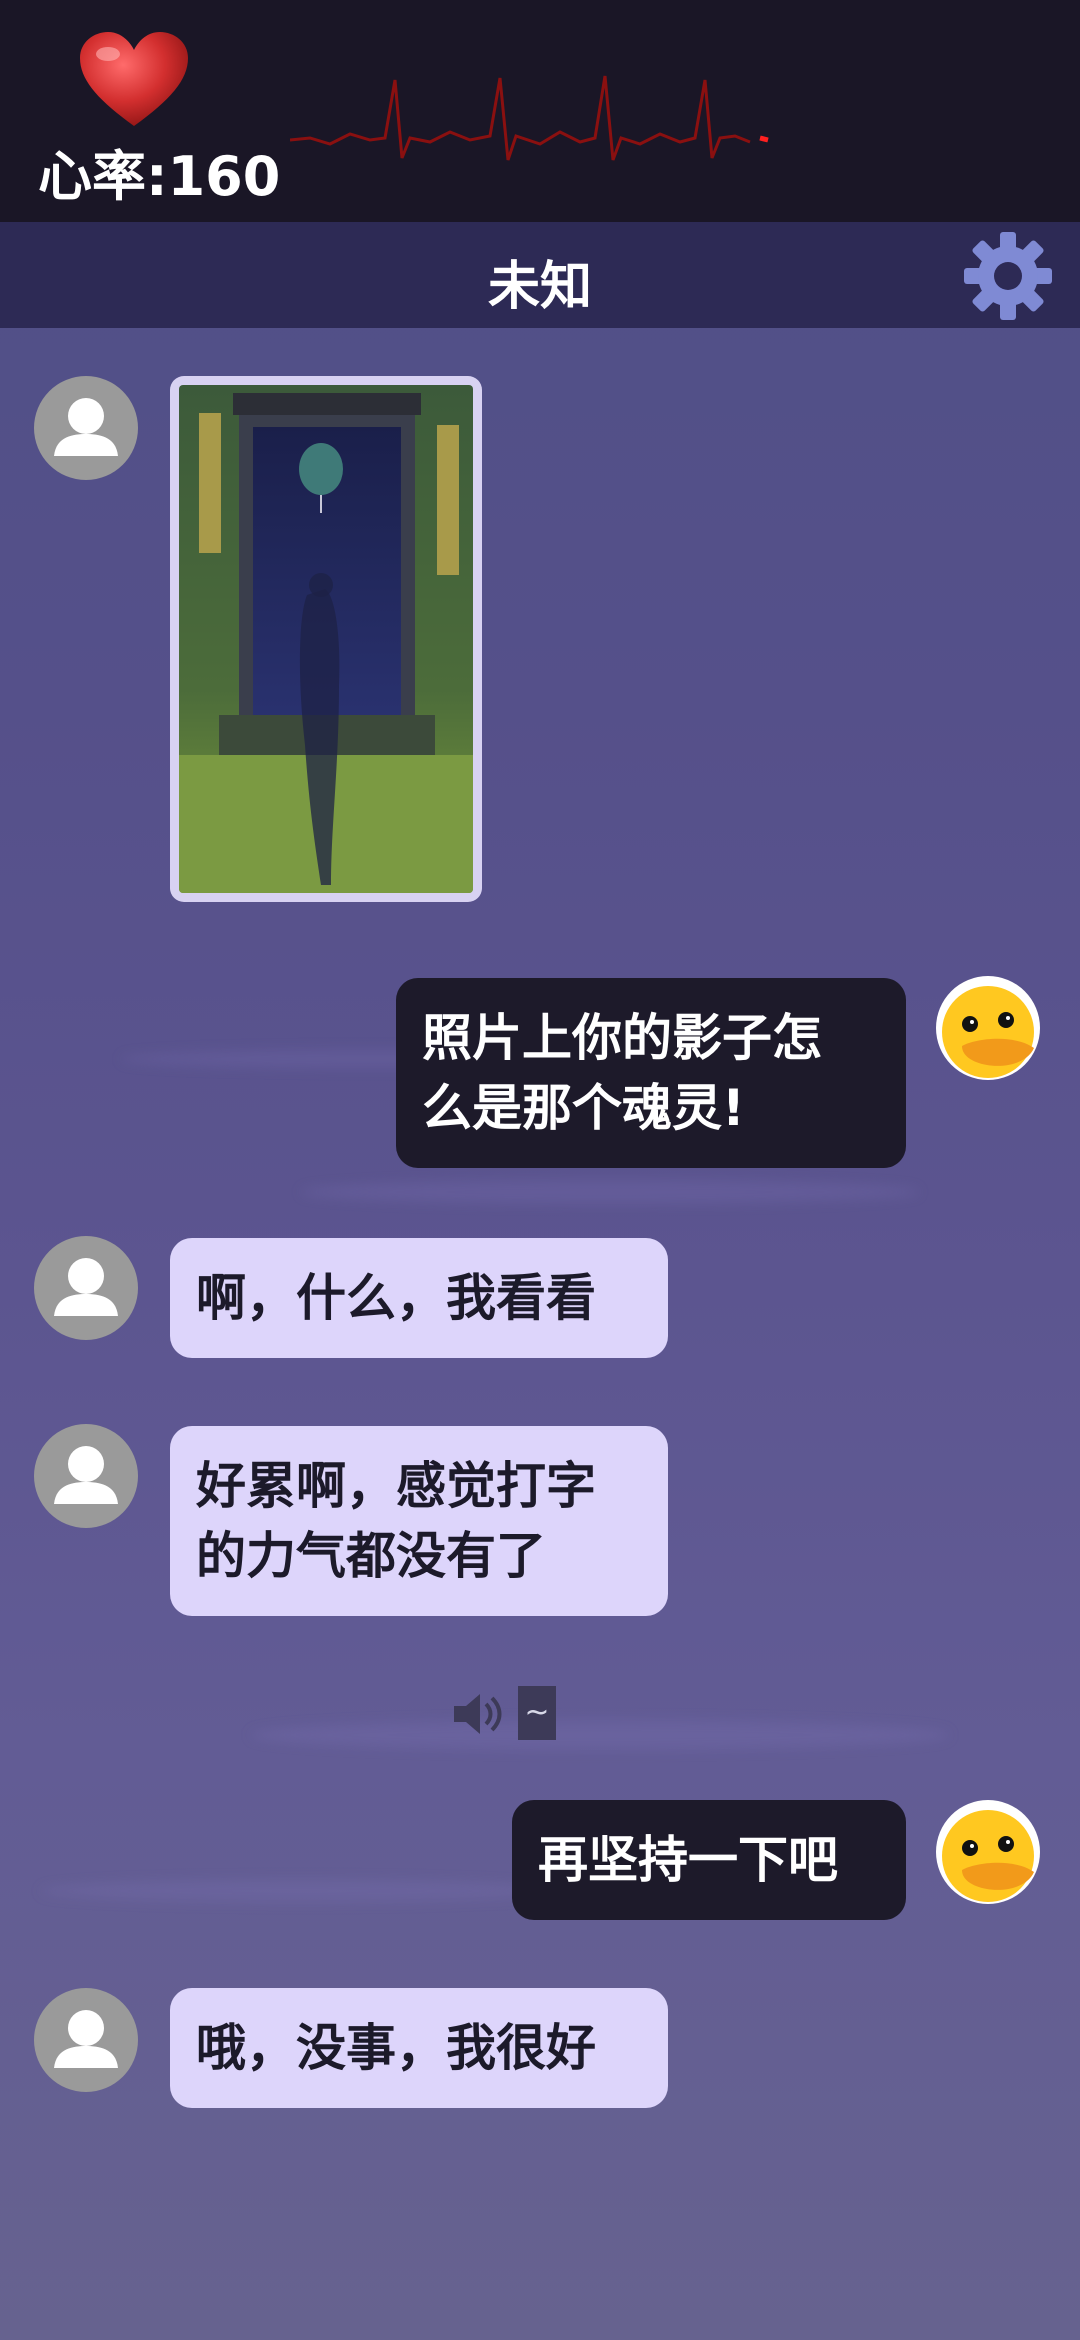 This screenshot has height=2340, width=1080. What do you see at coordinates (709, 1860) in the screenshot?
I see `outgoing-message-bubble: 再坚持一下吧` at bounding box center [709, 1860].